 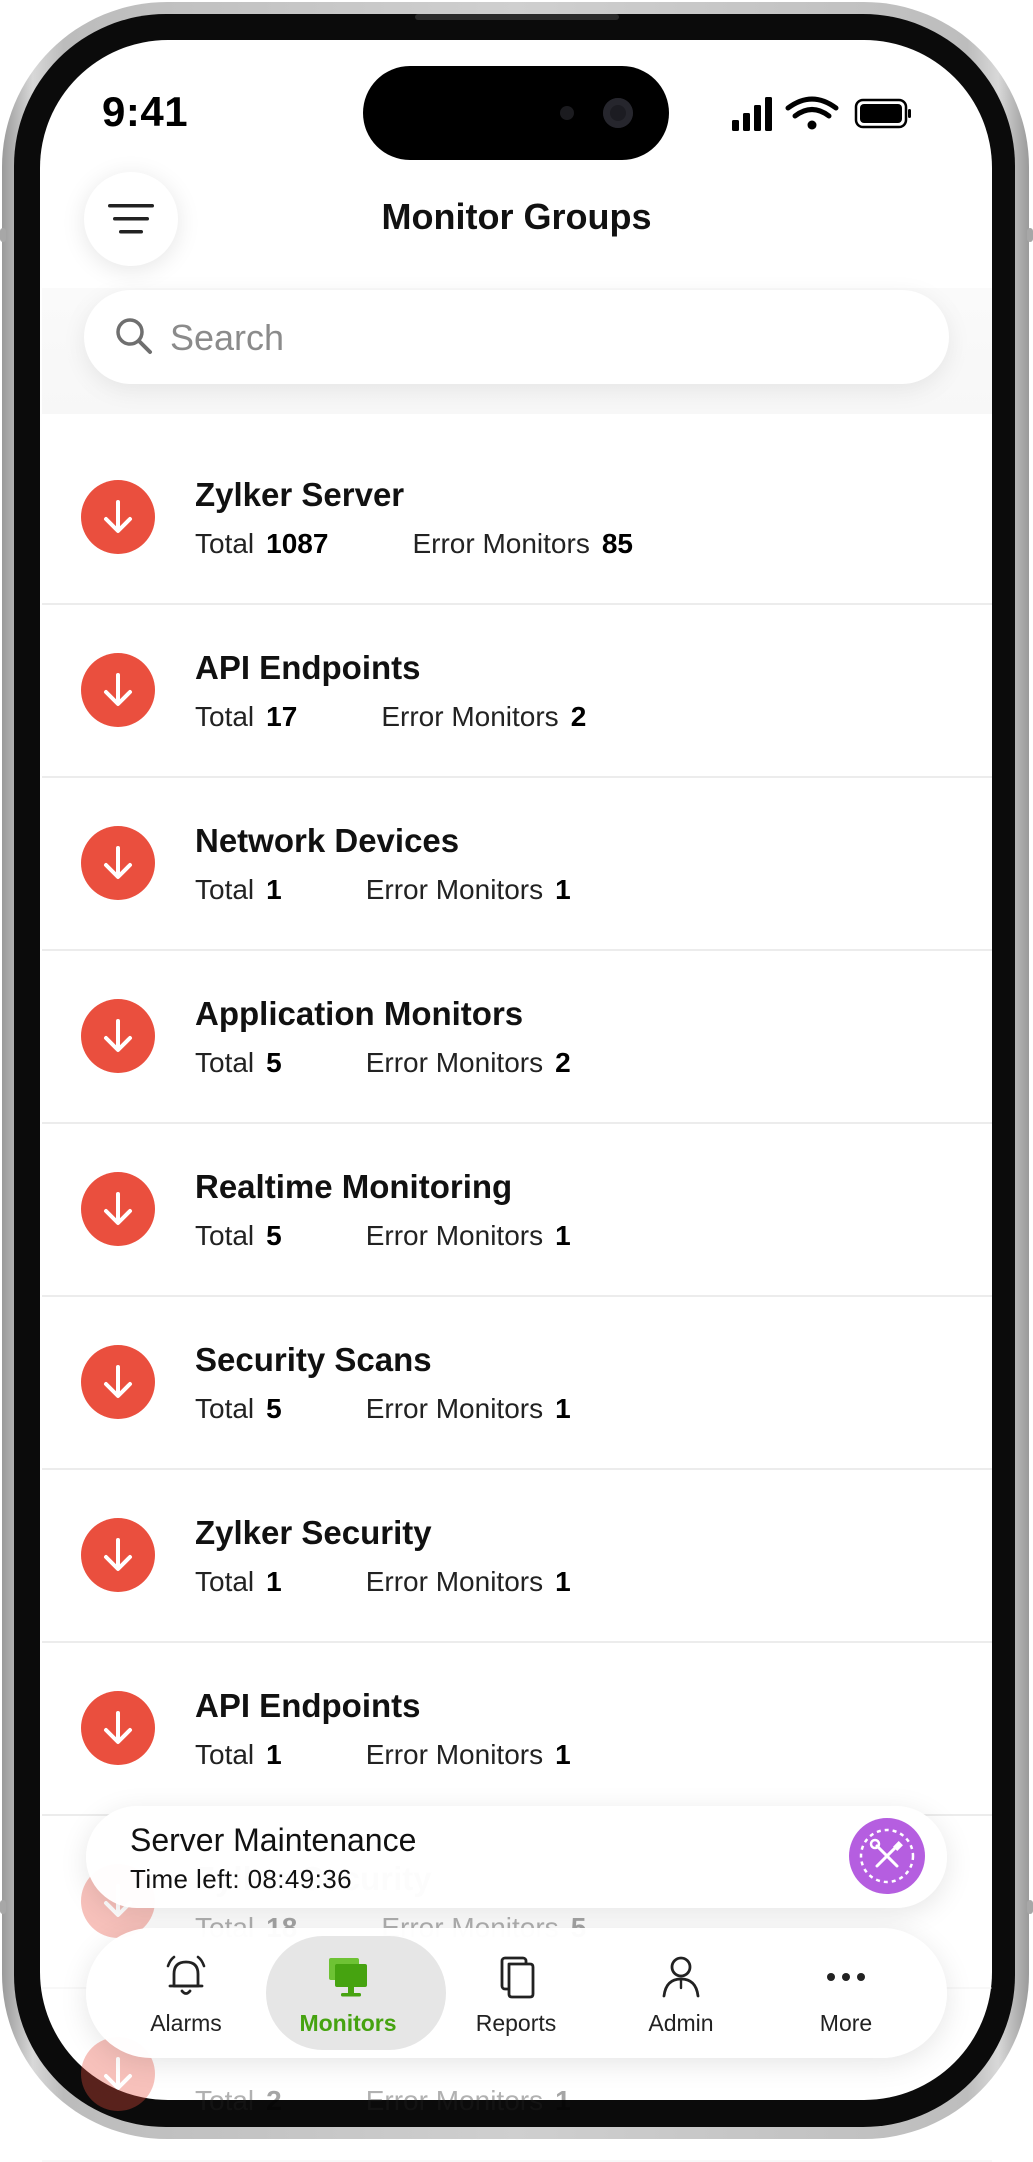 I want to click on search-icon, so click(x=134, y=336).